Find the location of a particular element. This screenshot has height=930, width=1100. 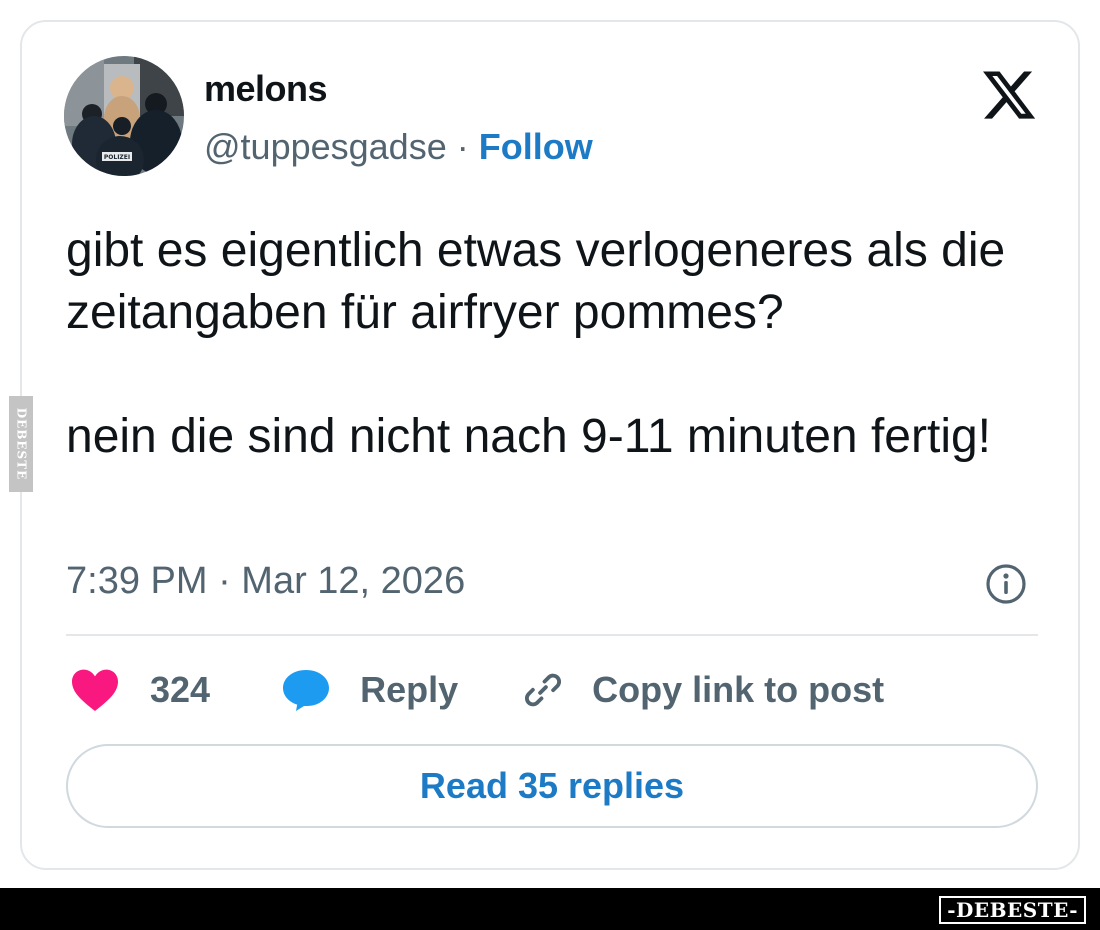

bottom-watermark-bar: -DEBESTE- is located at coordinates (550, 909).